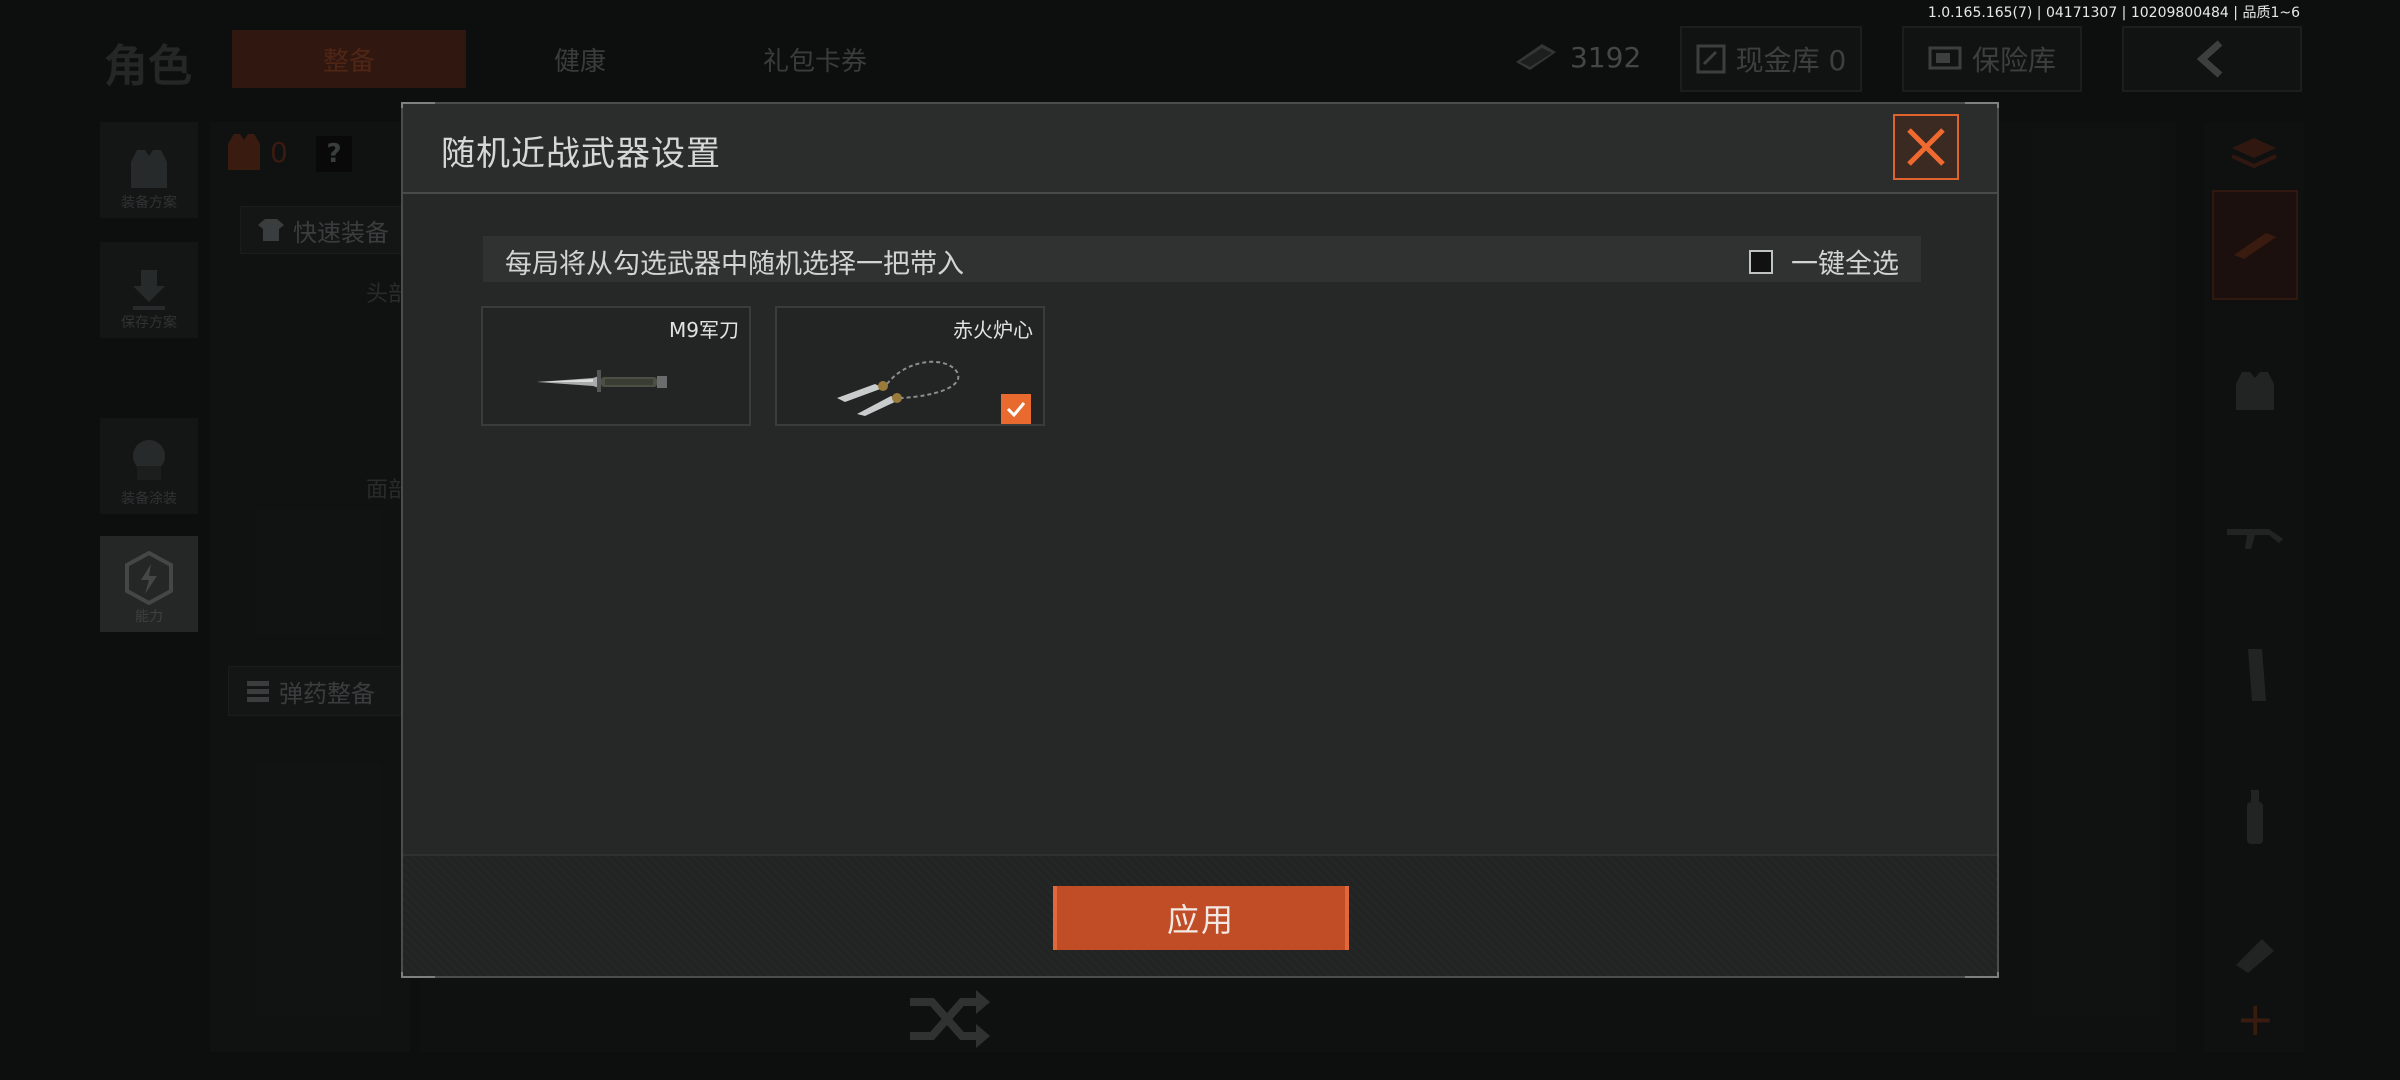 This screenshot has height=1080, width=2400. Describe the element at coordinates (602, 381) in the screenshot. I see `knife-icon` at that location.